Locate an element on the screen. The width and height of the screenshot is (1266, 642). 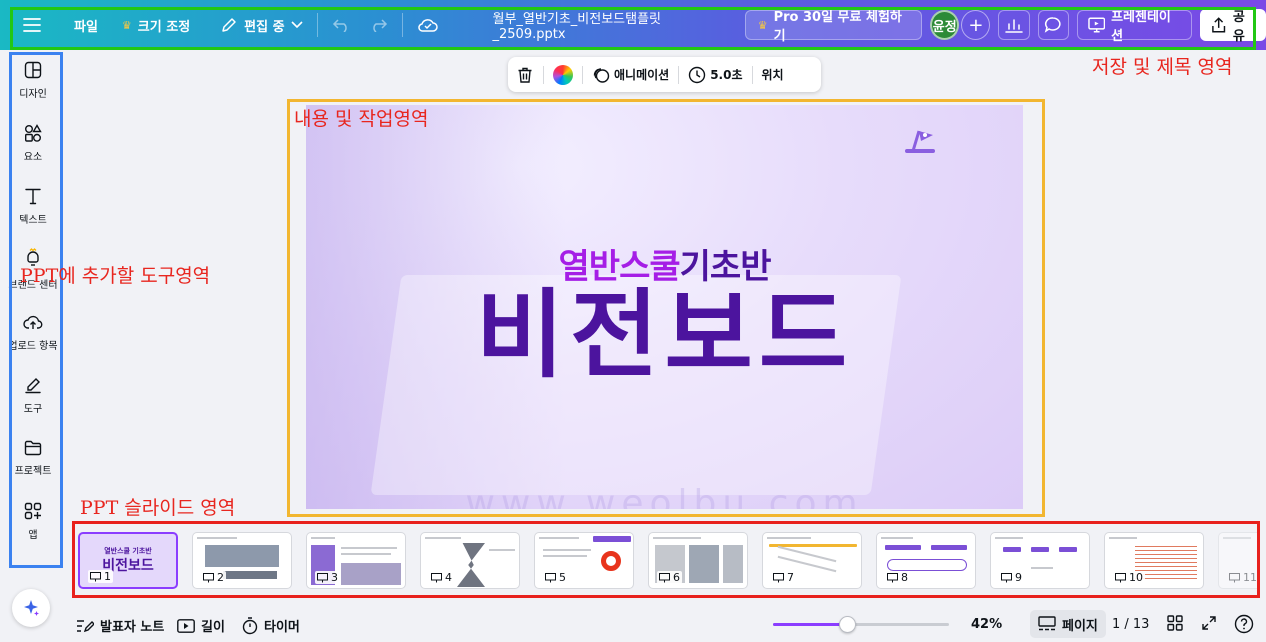
plus-icon: + is located at coordinates (976, 25).